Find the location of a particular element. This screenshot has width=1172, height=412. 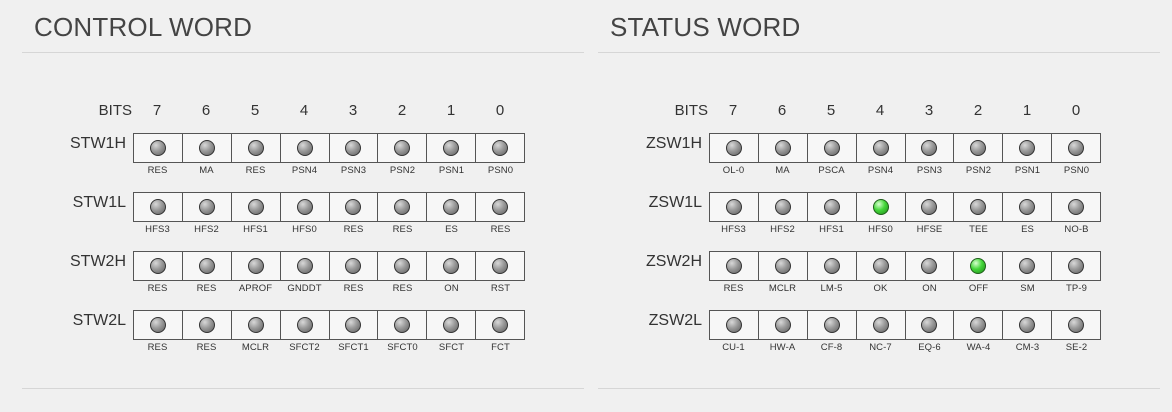

bit-number: 3 is located at coordinates (929, 110).